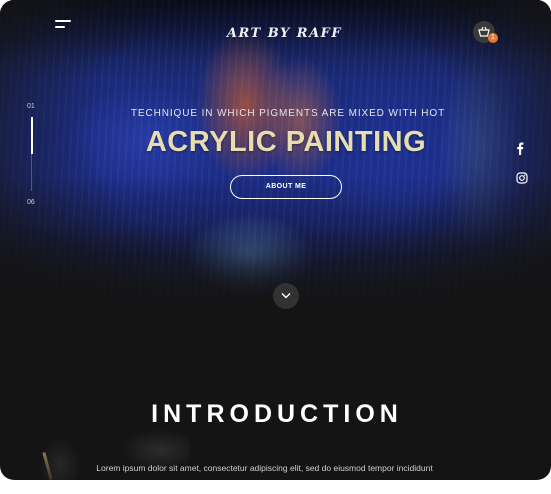  I want to click on cart-count-badge: 1, so click(493, 38).